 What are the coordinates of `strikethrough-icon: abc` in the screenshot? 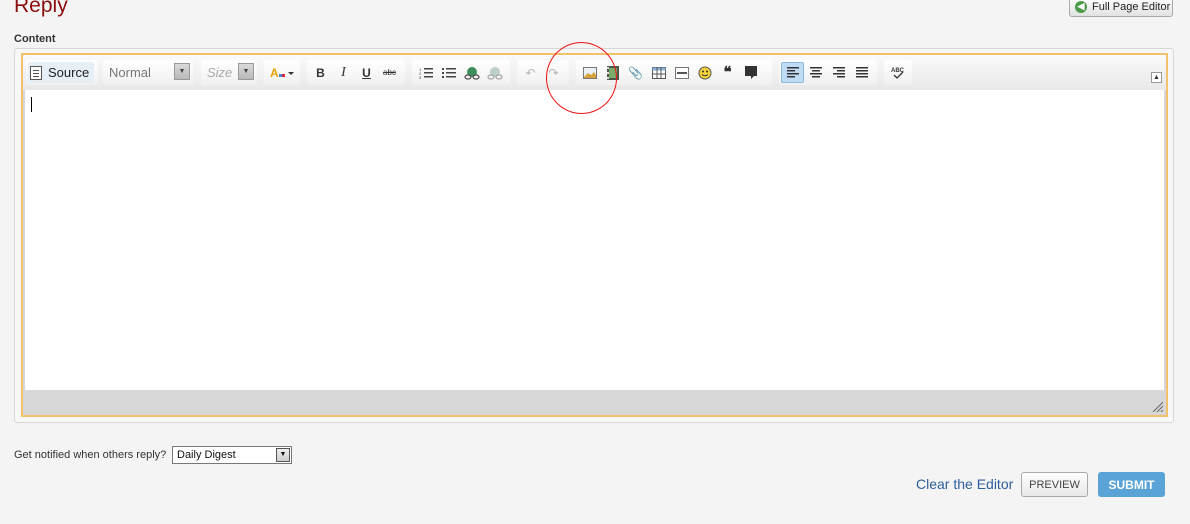 It's located at (389, 72).